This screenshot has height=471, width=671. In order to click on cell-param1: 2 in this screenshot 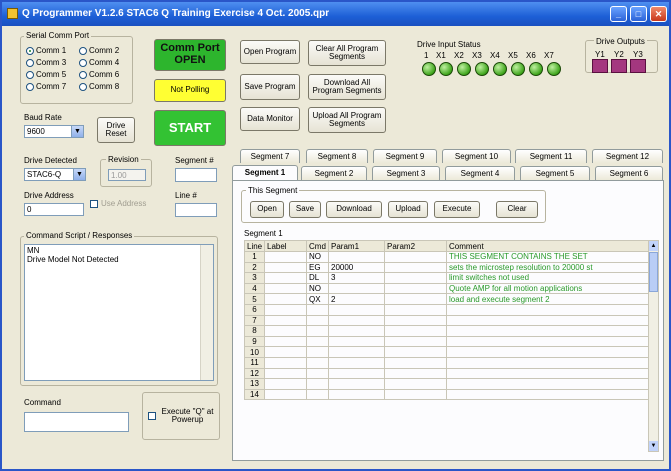, I will do `click(356, 299)`.